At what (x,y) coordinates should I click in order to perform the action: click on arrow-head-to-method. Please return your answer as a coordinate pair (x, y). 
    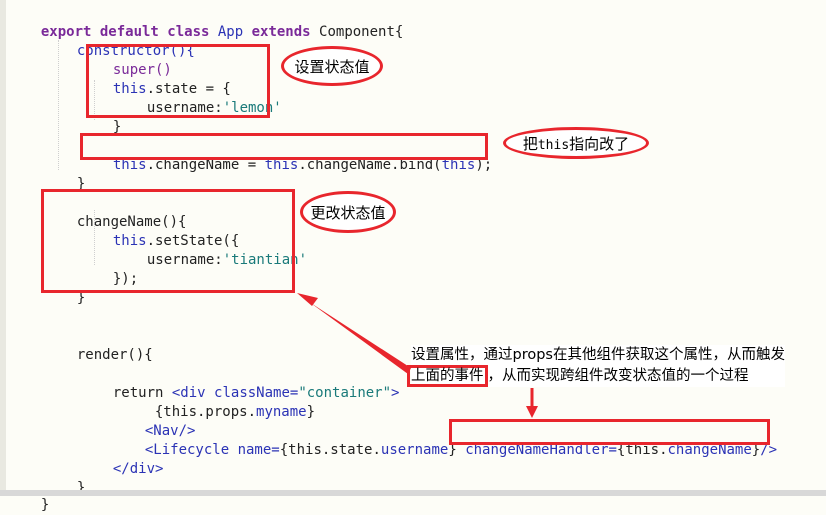
    Looking at the image, I should click on (307, 299).